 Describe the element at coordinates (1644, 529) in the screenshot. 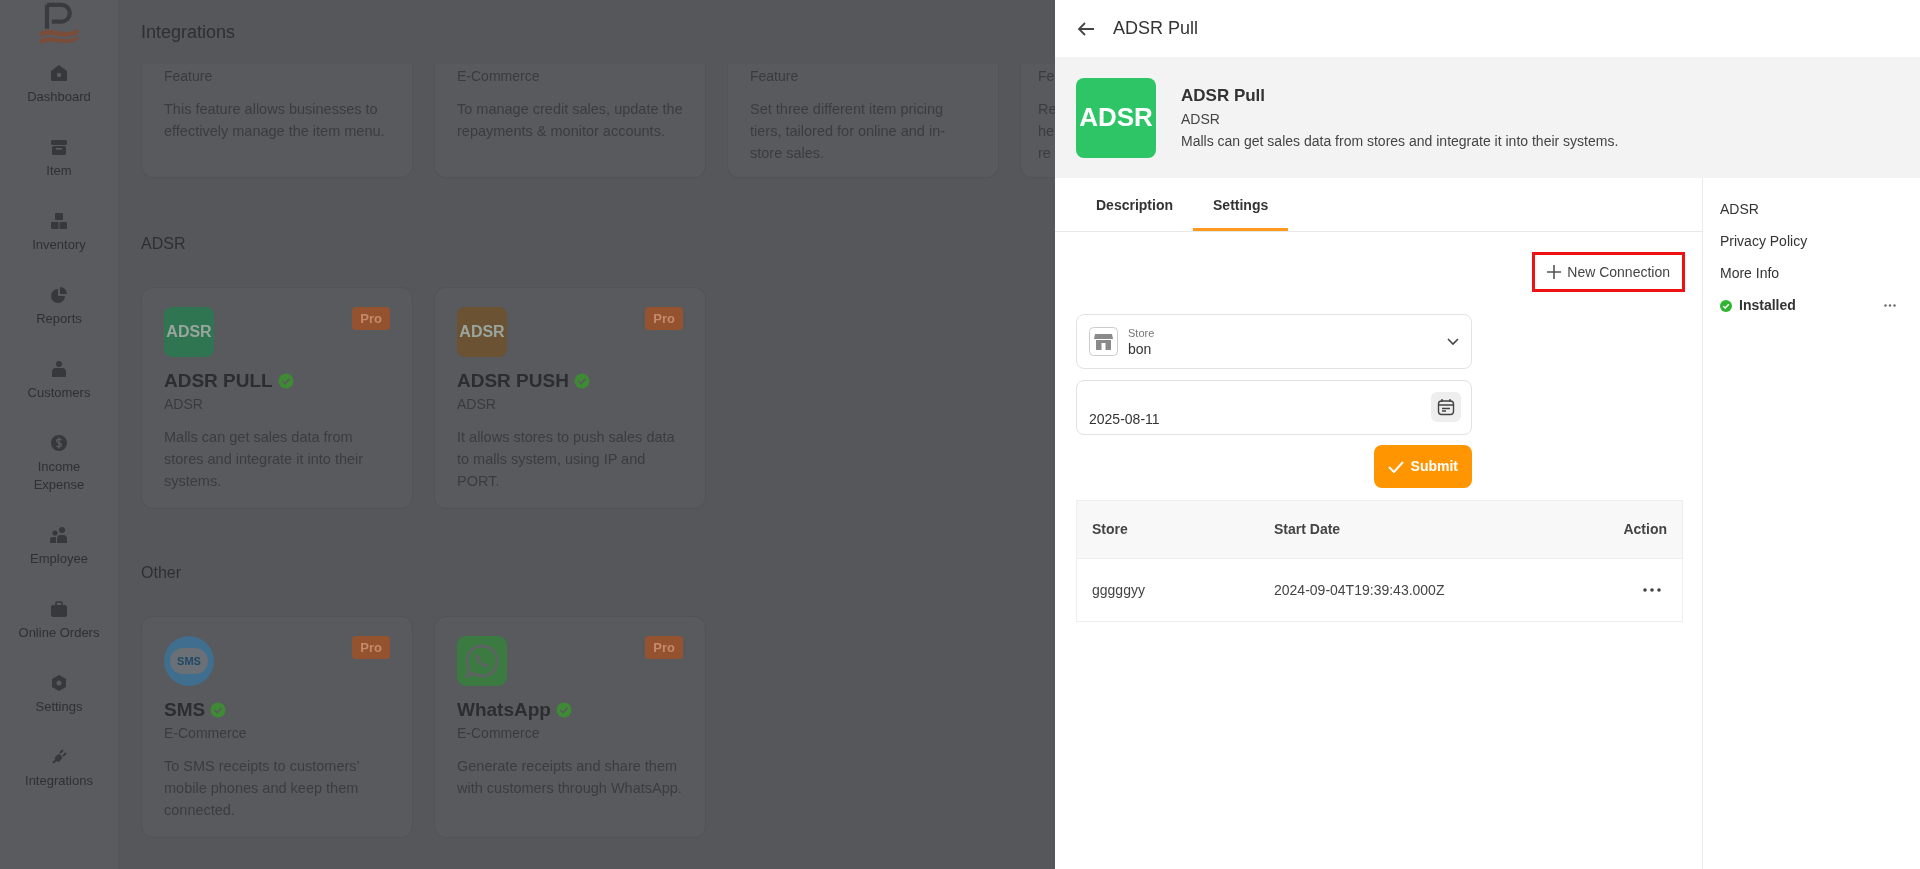

I see `column-header: Action` at that location.